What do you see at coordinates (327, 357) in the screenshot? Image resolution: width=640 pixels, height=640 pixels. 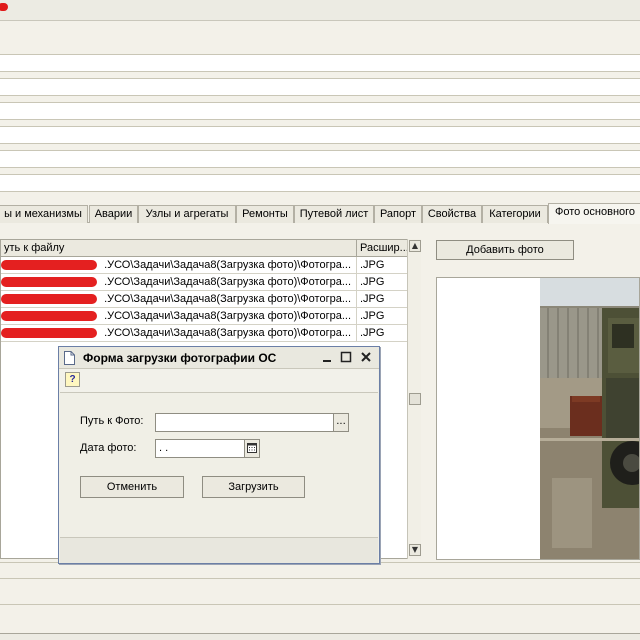 I see `minimize-icon` at bounding box center [327, 357].